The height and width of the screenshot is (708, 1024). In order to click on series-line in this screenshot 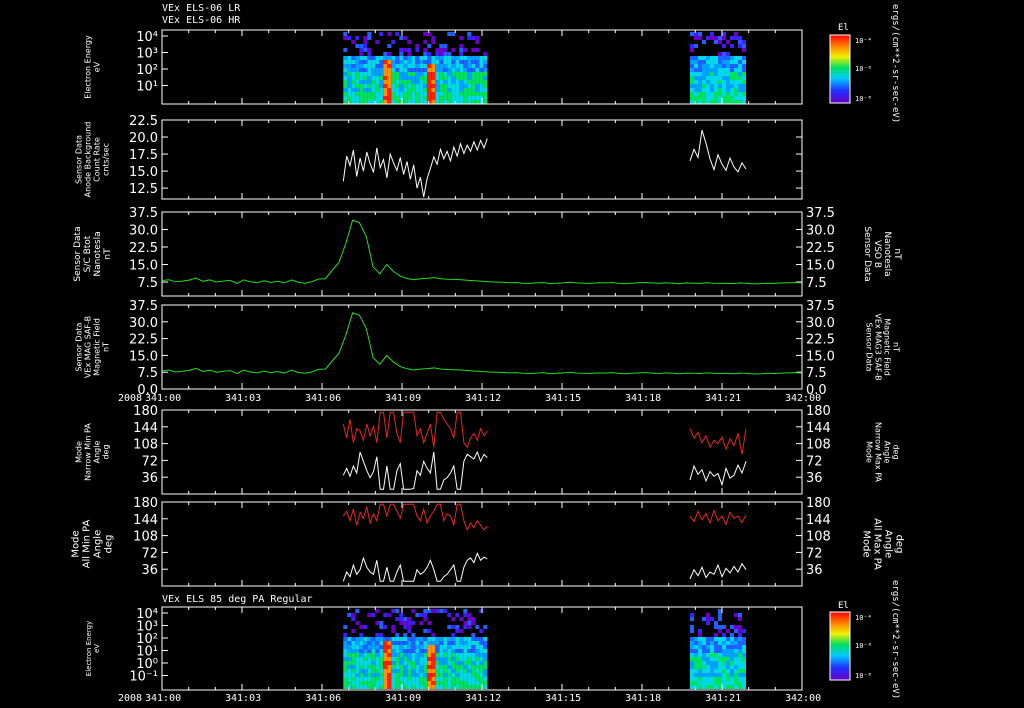, I will do `click(718, 517)`.